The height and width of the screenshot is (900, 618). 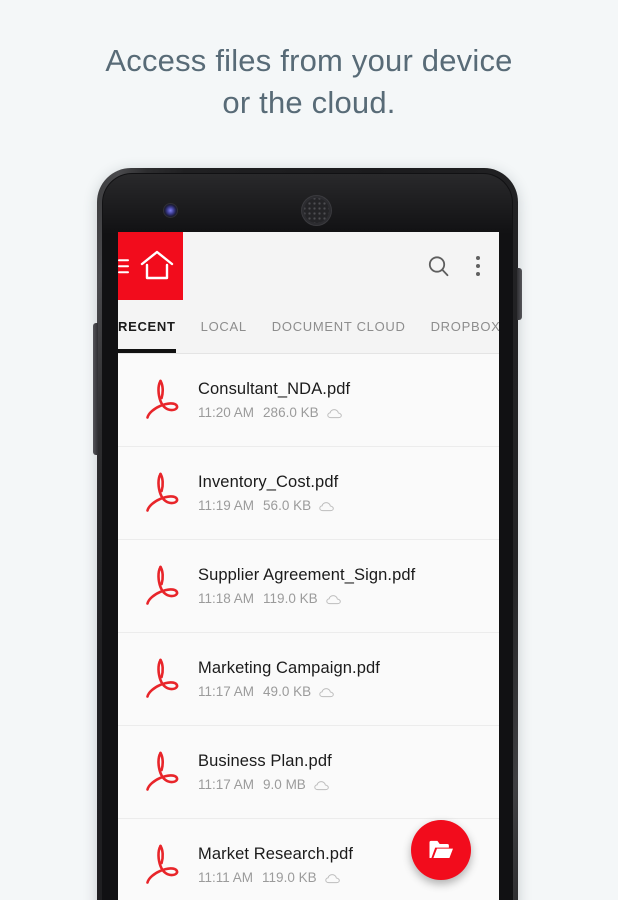 What do you see at coordinates (284, 784) in the screenshot?
I see `file-size: 9.0 MB` at bounding box center [284, 784].